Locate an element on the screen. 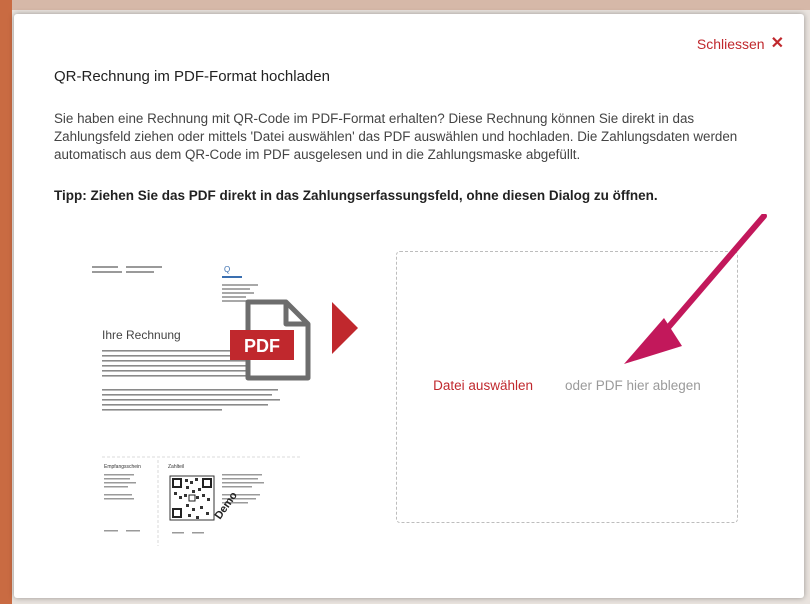 The image size is (810, 604). close-button: Schliessen ✕ is located at coordinates (740, 44).